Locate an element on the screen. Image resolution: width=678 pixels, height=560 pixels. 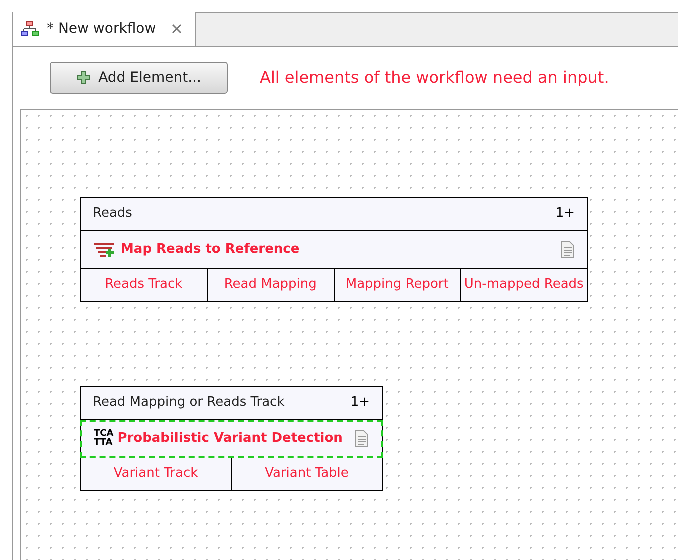
tab-label: * New workflow is located at coordinates (101, 29).